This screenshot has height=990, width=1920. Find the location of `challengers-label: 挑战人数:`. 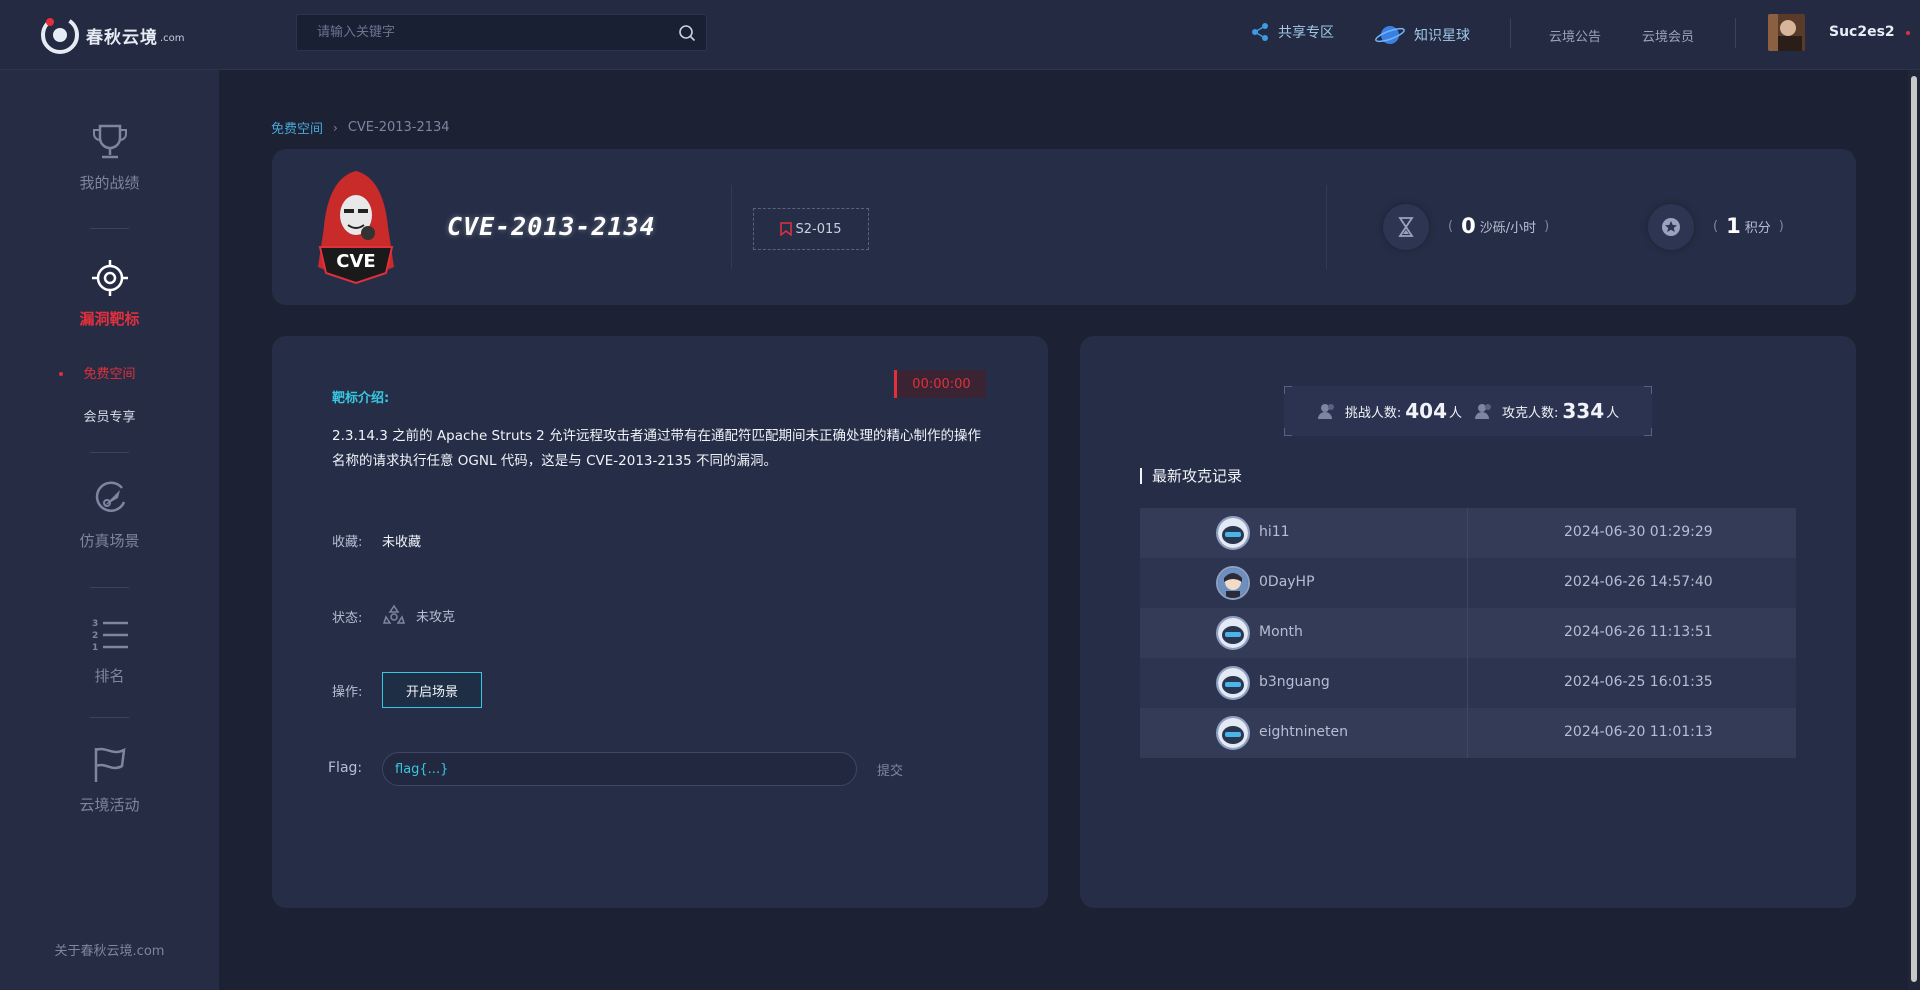

challengers-label: 挑战人数: is located at coordinates (1373, 413).